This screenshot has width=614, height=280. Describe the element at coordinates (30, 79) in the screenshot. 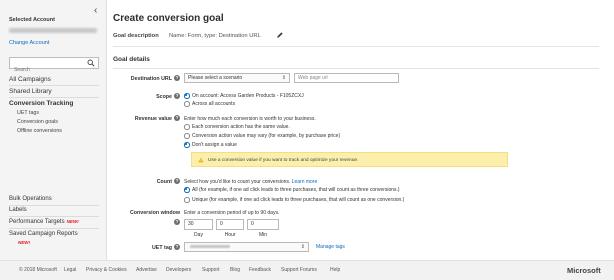

I see `sidebar-item-all-campaigns: All Campaigns` at that location.